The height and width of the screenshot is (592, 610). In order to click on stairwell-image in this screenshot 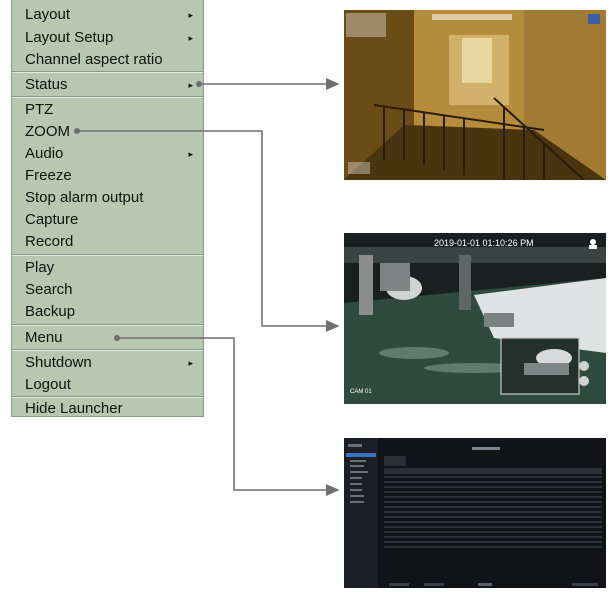, I will do `click(475, 95)`.